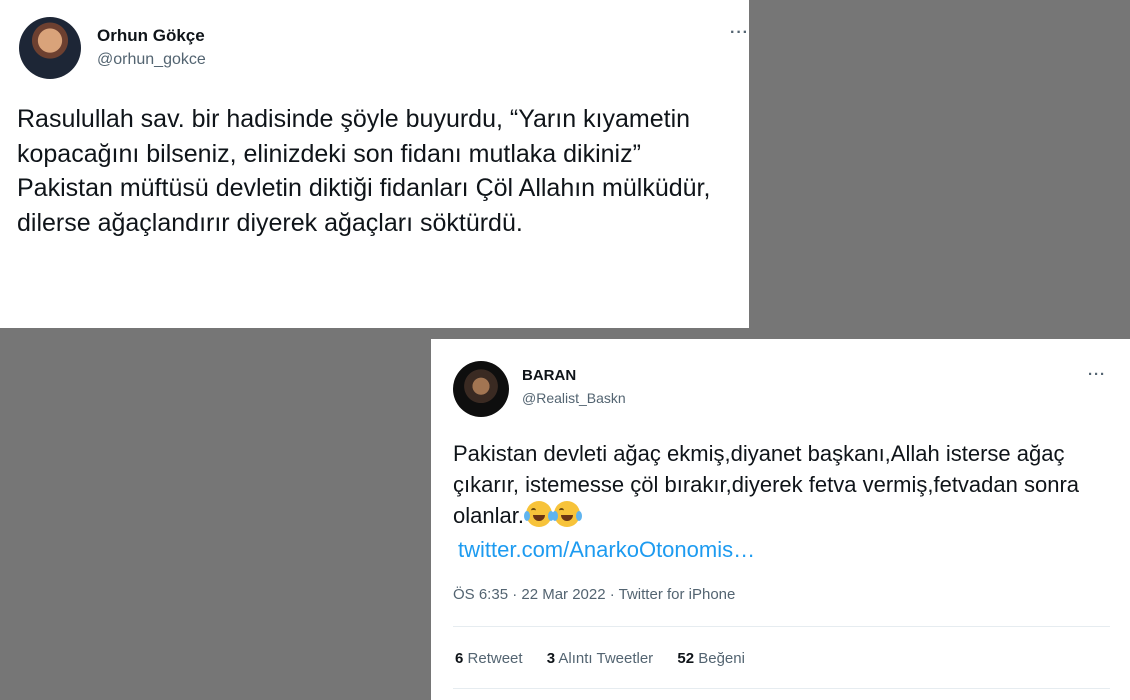  I want to click on retweets-count: 6, so click(459, 658).